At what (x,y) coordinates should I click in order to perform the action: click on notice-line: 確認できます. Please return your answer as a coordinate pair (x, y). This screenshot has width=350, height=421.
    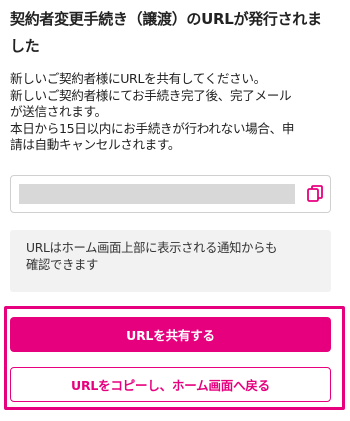
    Looking at the image, I should click on (62, 264).